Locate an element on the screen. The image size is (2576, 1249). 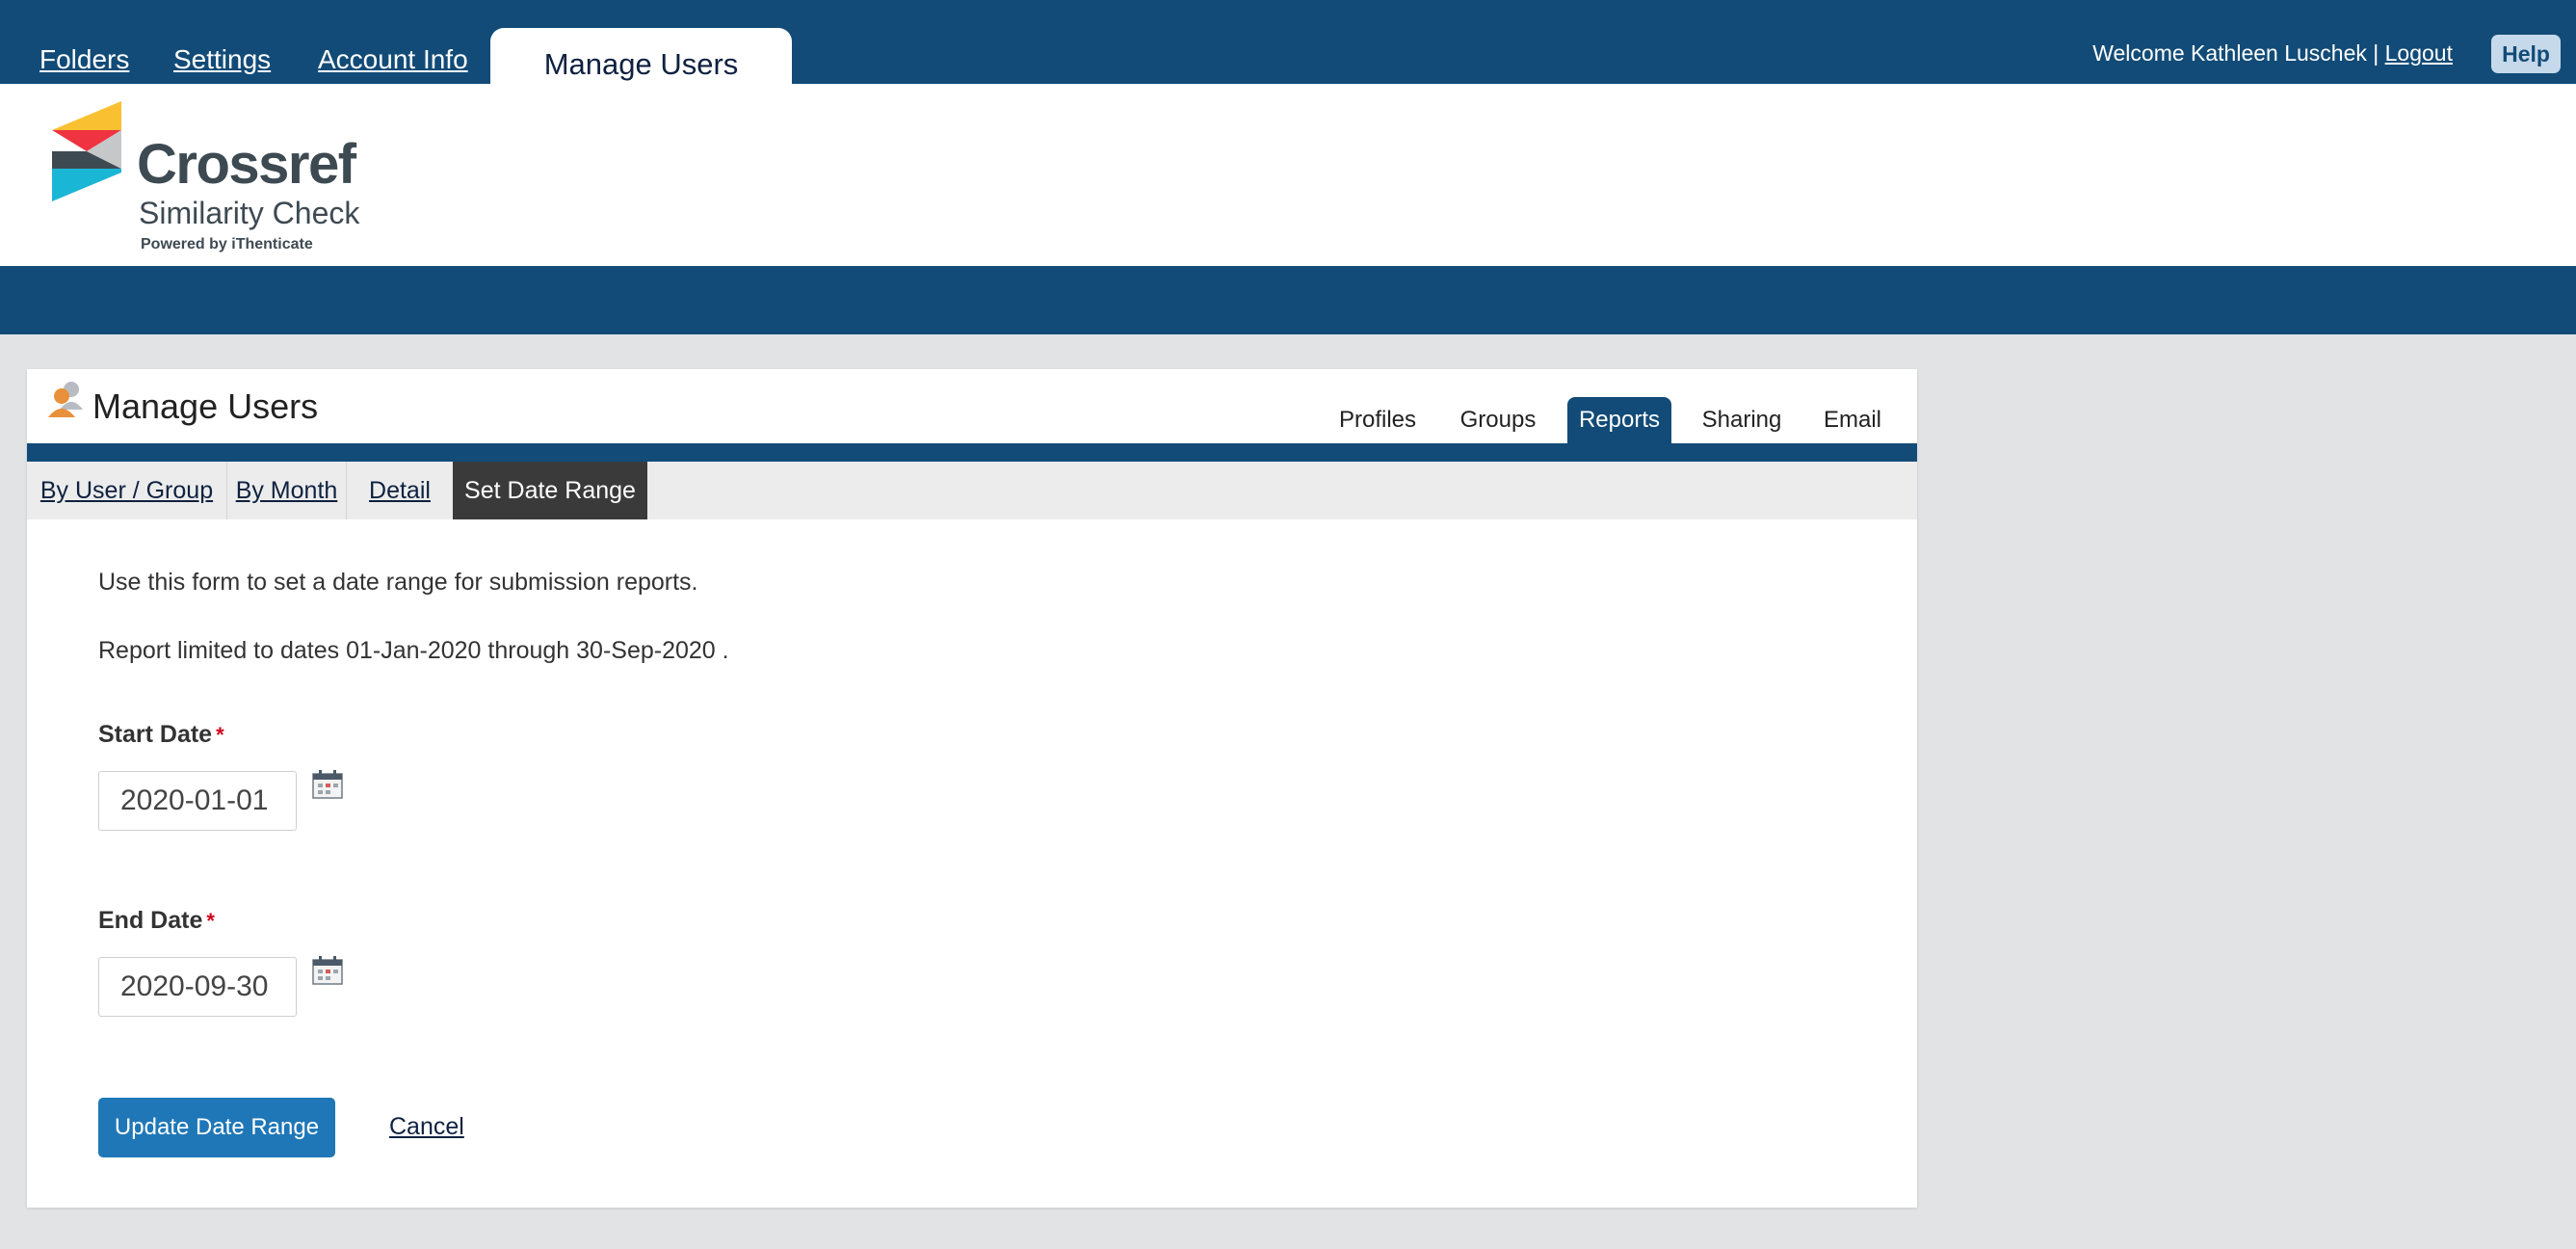
end-date-label-text: End Date is located at coordinates (150, 920).